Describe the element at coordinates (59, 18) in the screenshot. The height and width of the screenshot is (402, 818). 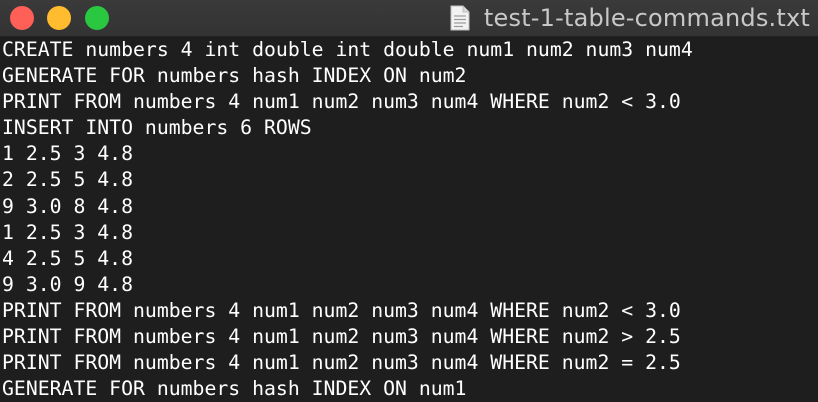
I see `minimize-button` at that location.